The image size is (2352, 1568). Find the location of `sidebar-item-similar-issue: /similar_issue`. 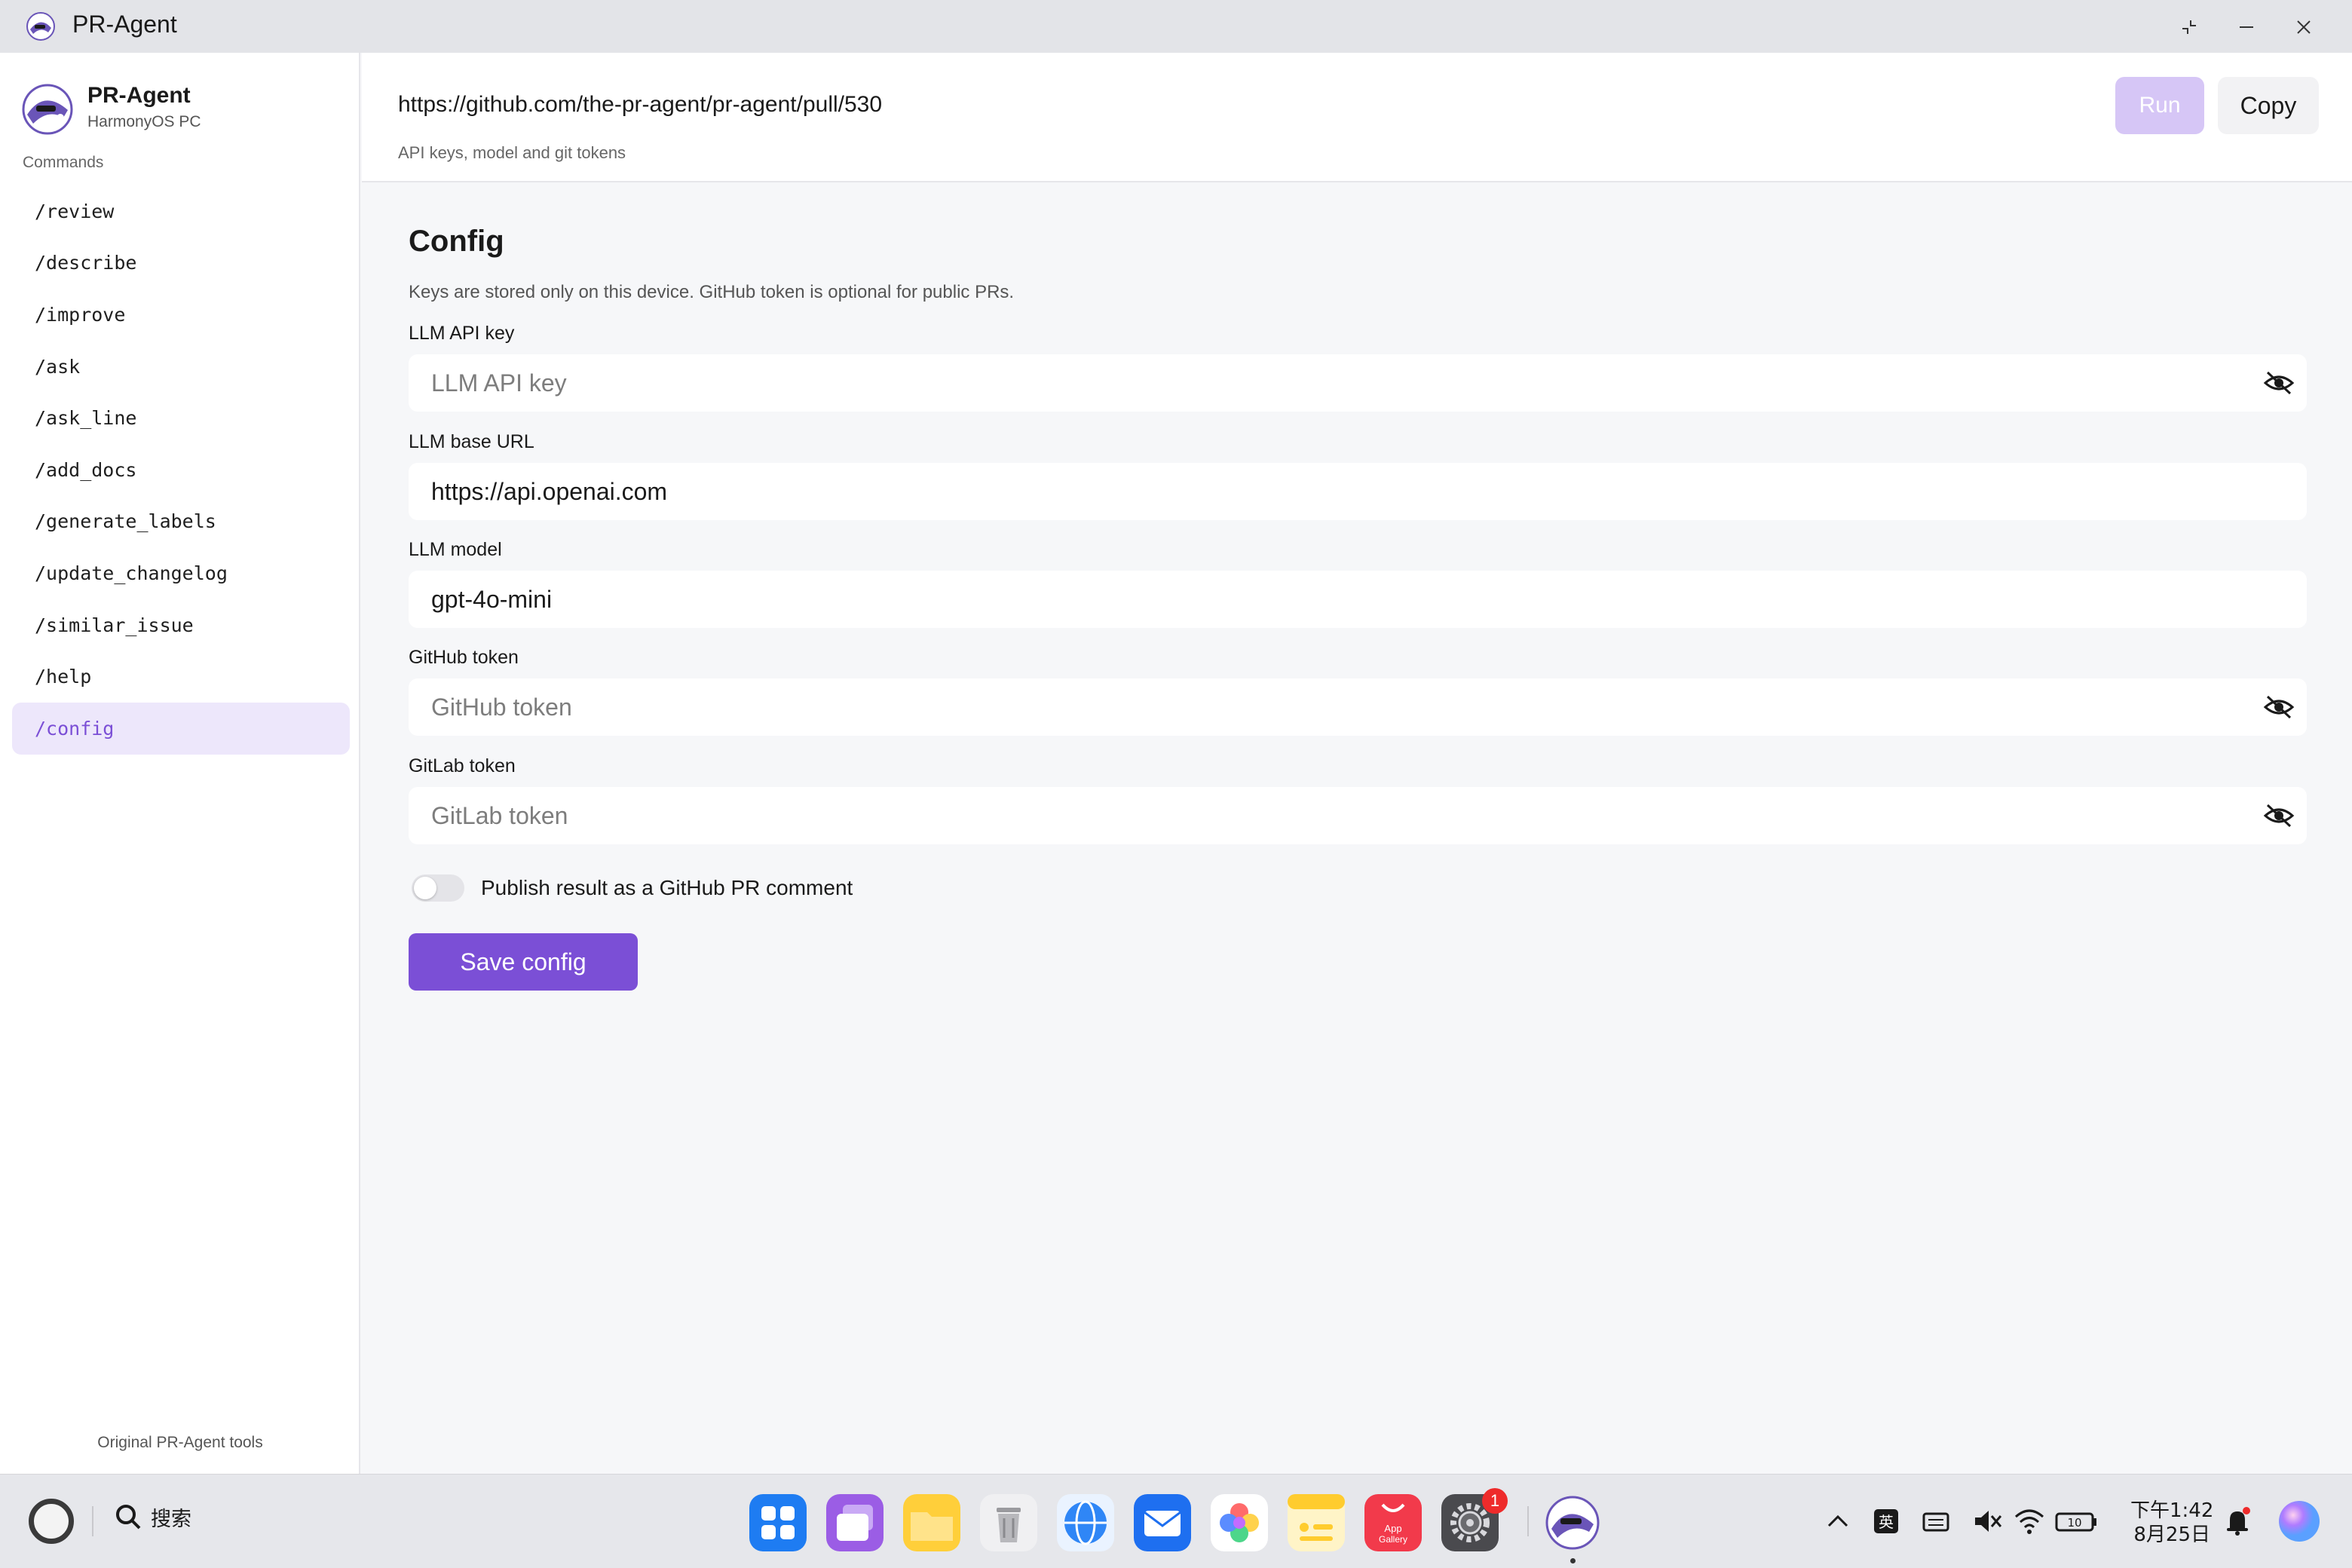

sidebar-item-similar-issue: /similar_issue is located at coordinates (181, 625).